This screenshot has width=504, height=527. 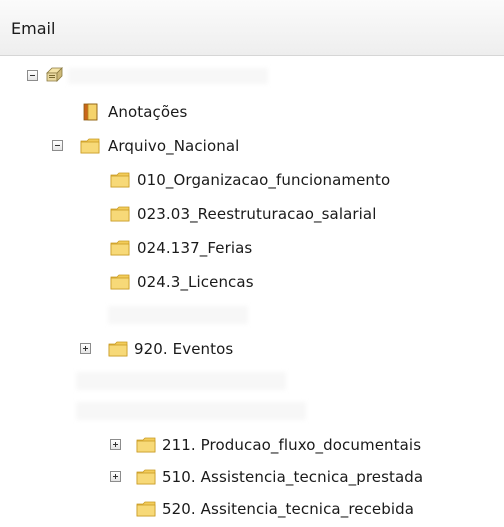 What do you see at coordinates (195, 282) in the screenshot?
I see `tree-item-label: 024.3_Licencas` at bounding box center [195, 282].